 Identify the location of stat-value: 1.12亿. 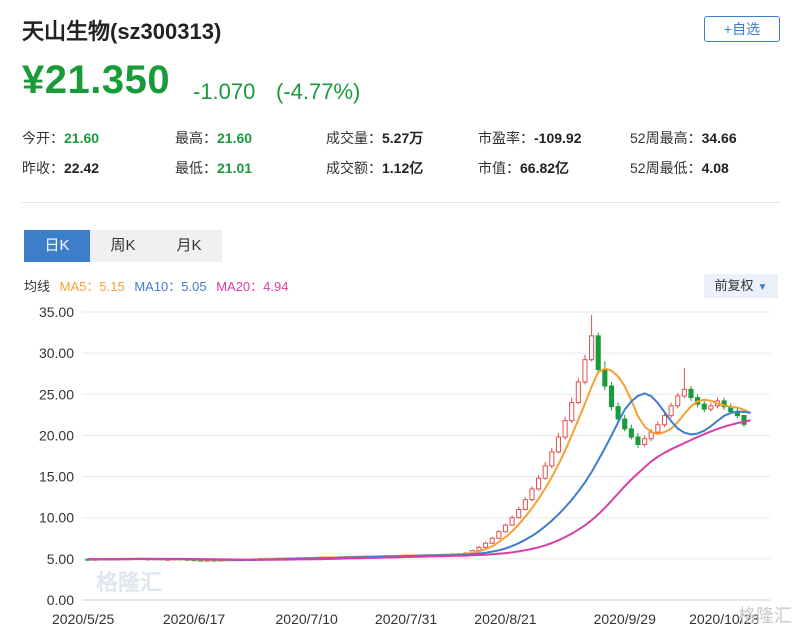
(403, 168).